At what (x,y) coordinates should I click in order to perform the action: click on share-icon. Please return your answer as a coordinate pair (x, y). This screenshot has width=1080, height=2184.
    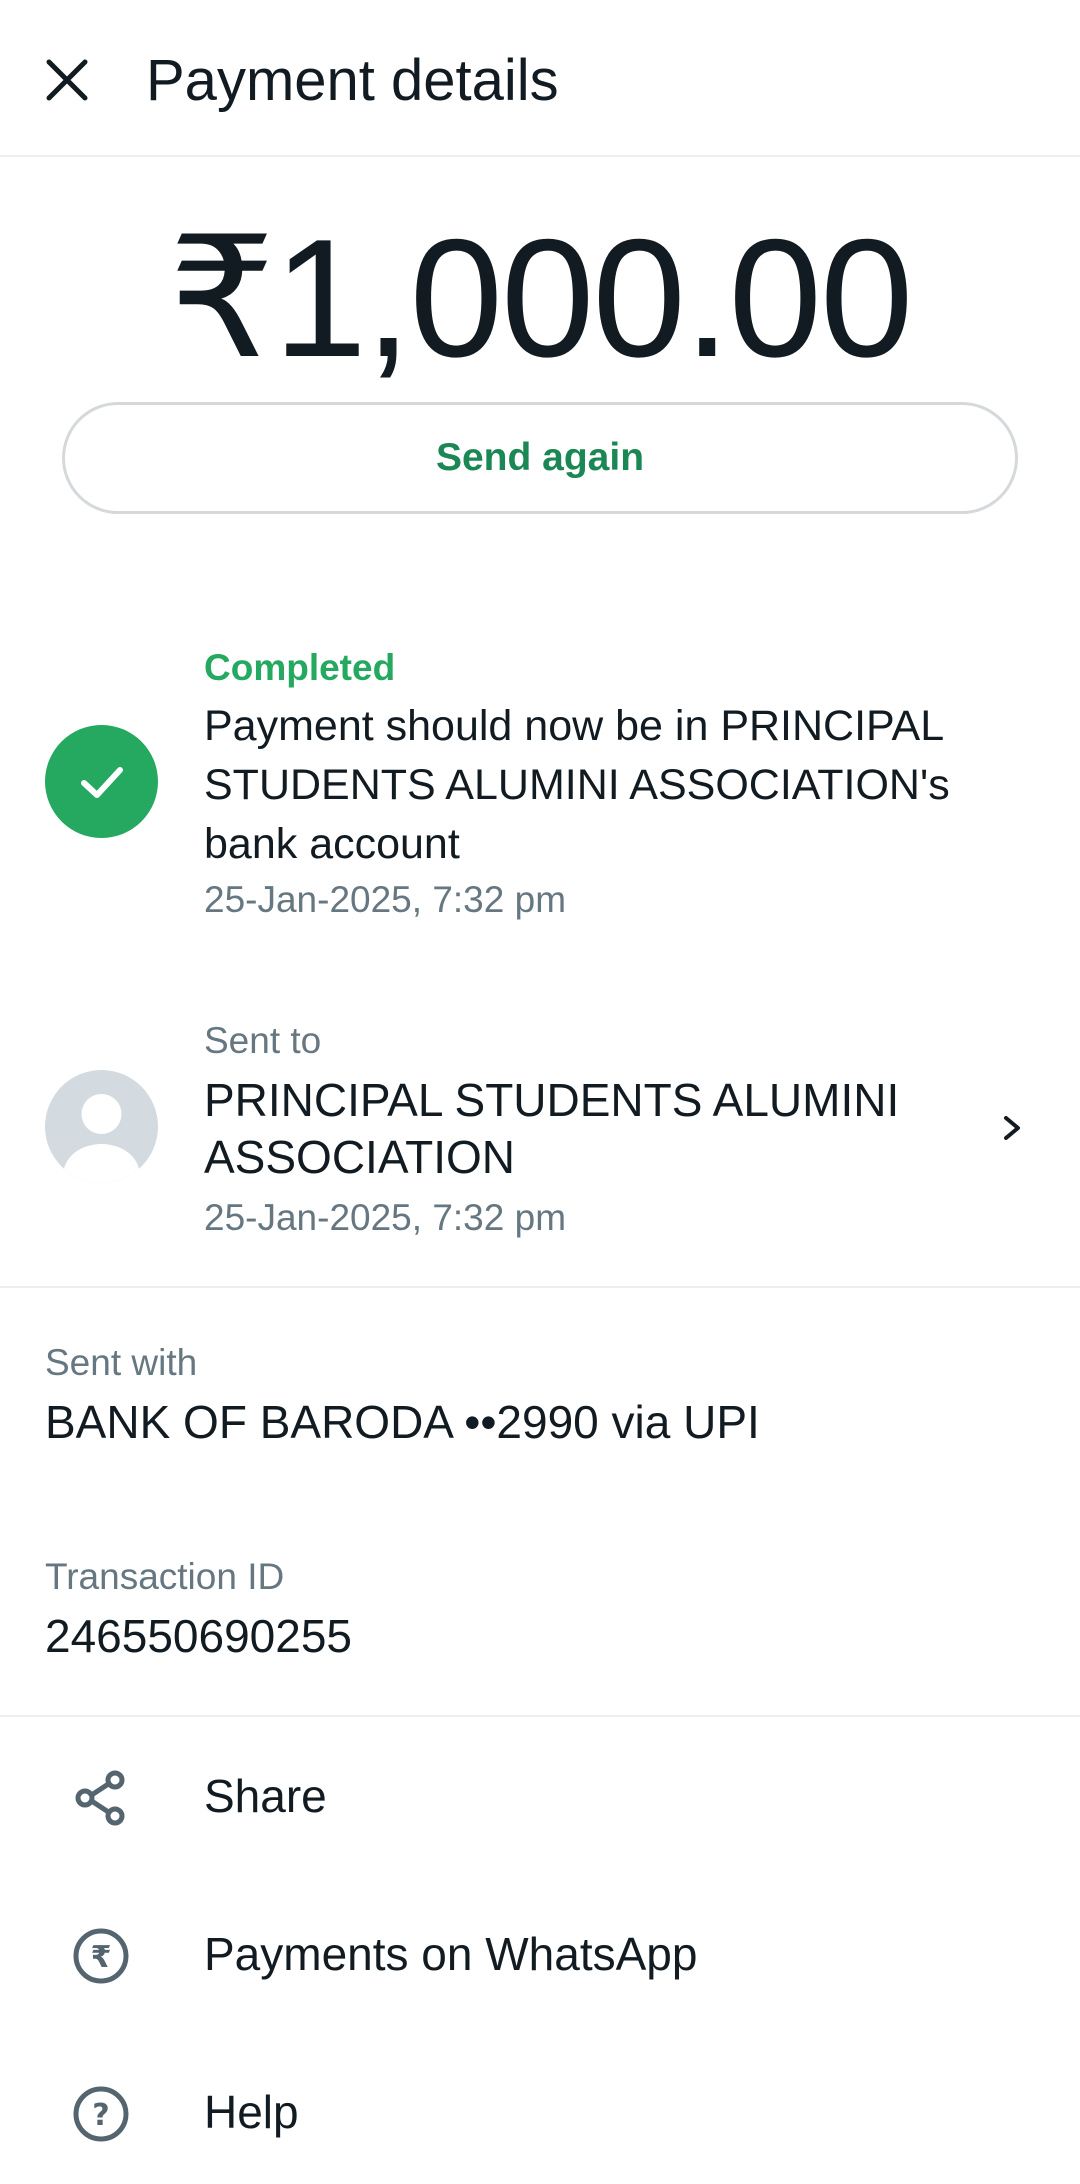
    Looking at the image, I should click on (101, 1798).